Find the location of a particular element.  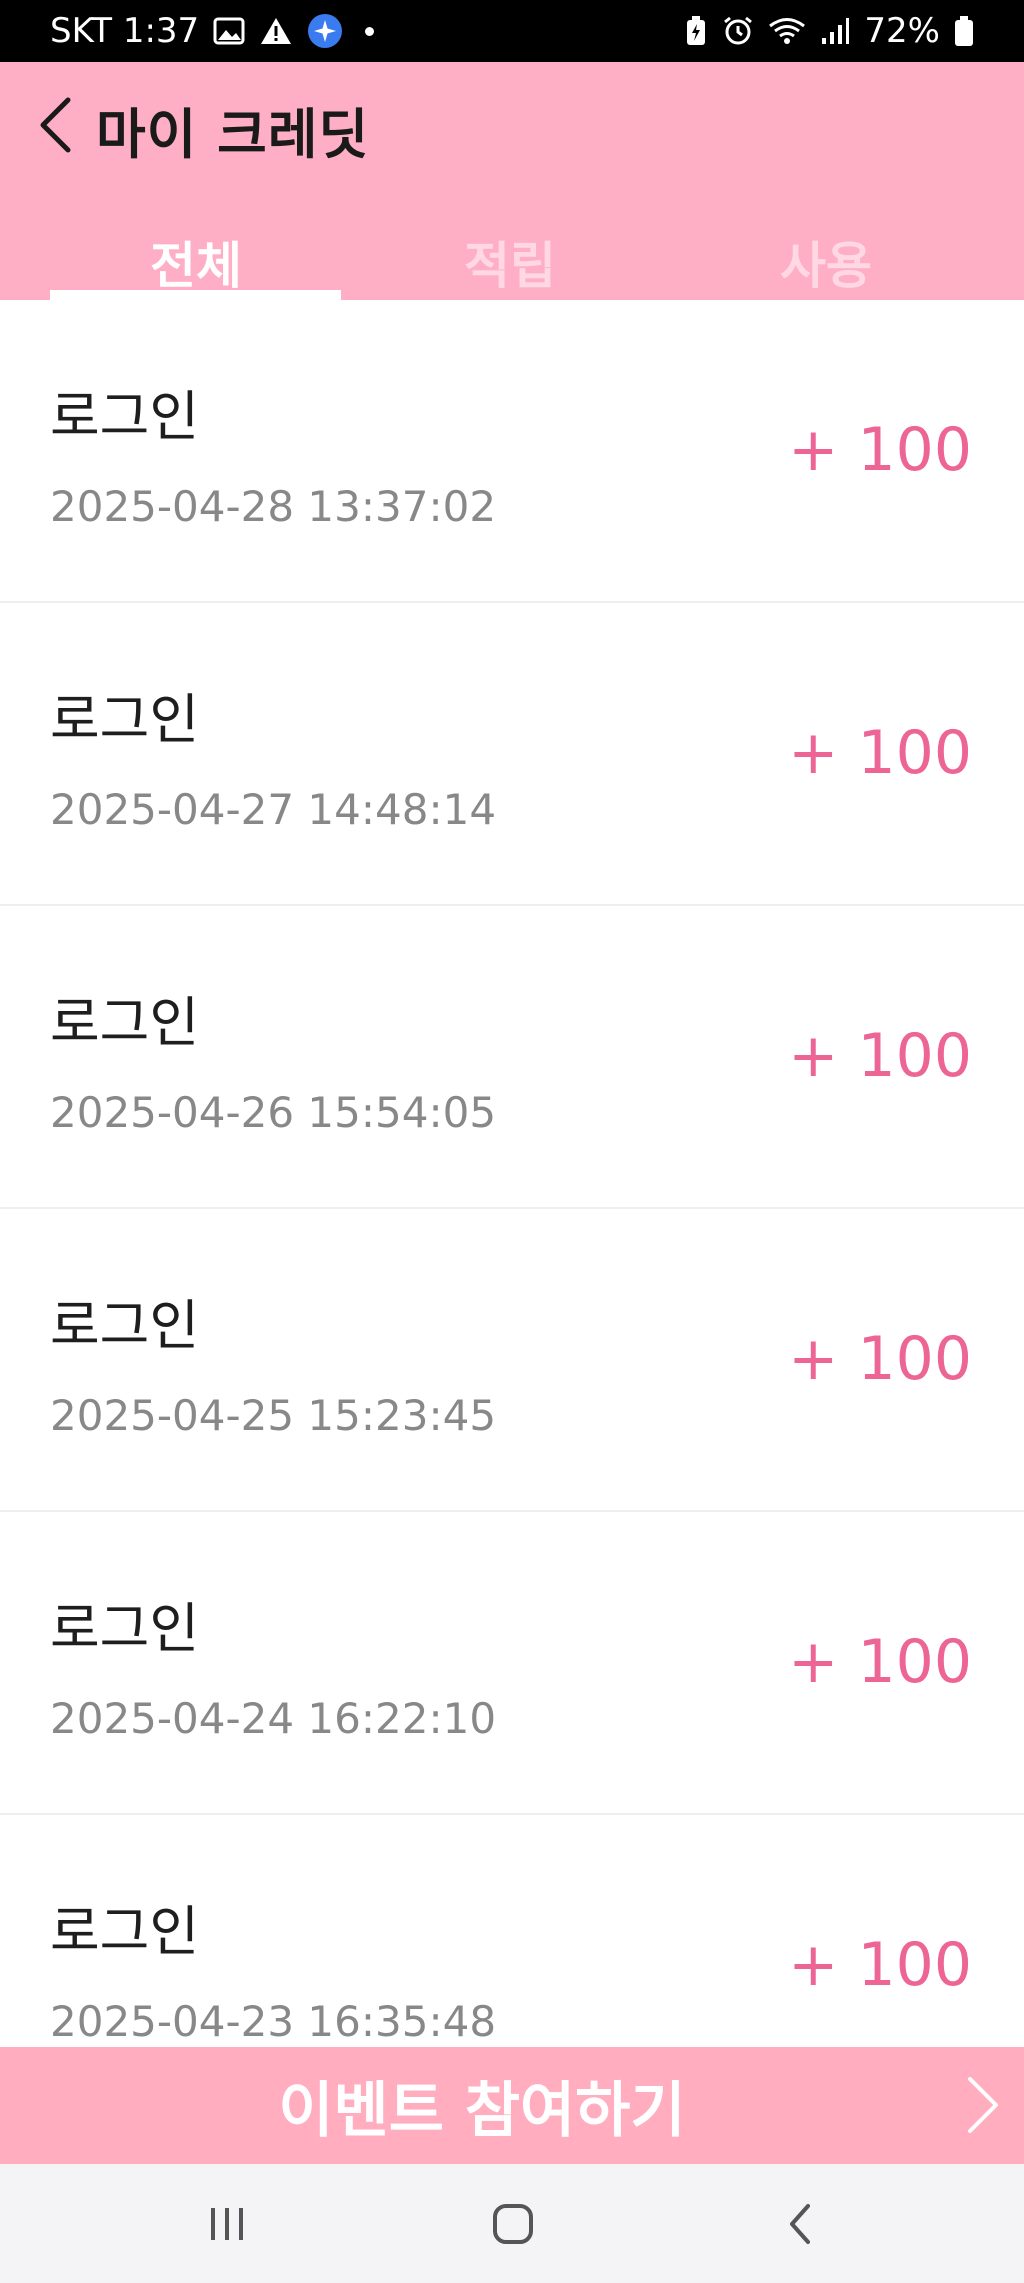

credit-date: 2025-04-26 15:54:05 is located at coordinates (273, 1112).